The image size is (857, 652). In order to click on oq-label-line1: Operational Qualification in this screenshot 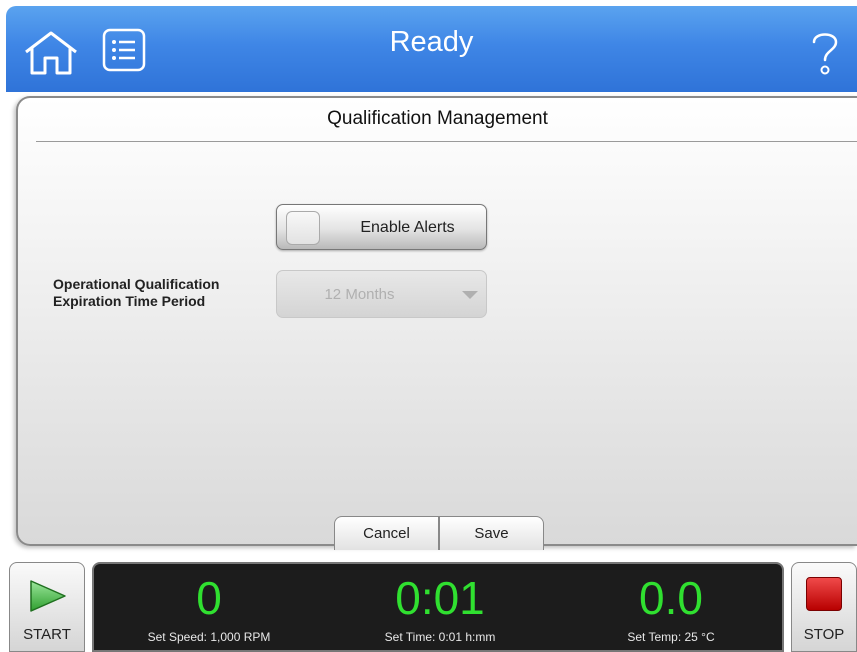, I will do `click(136, 284)`.